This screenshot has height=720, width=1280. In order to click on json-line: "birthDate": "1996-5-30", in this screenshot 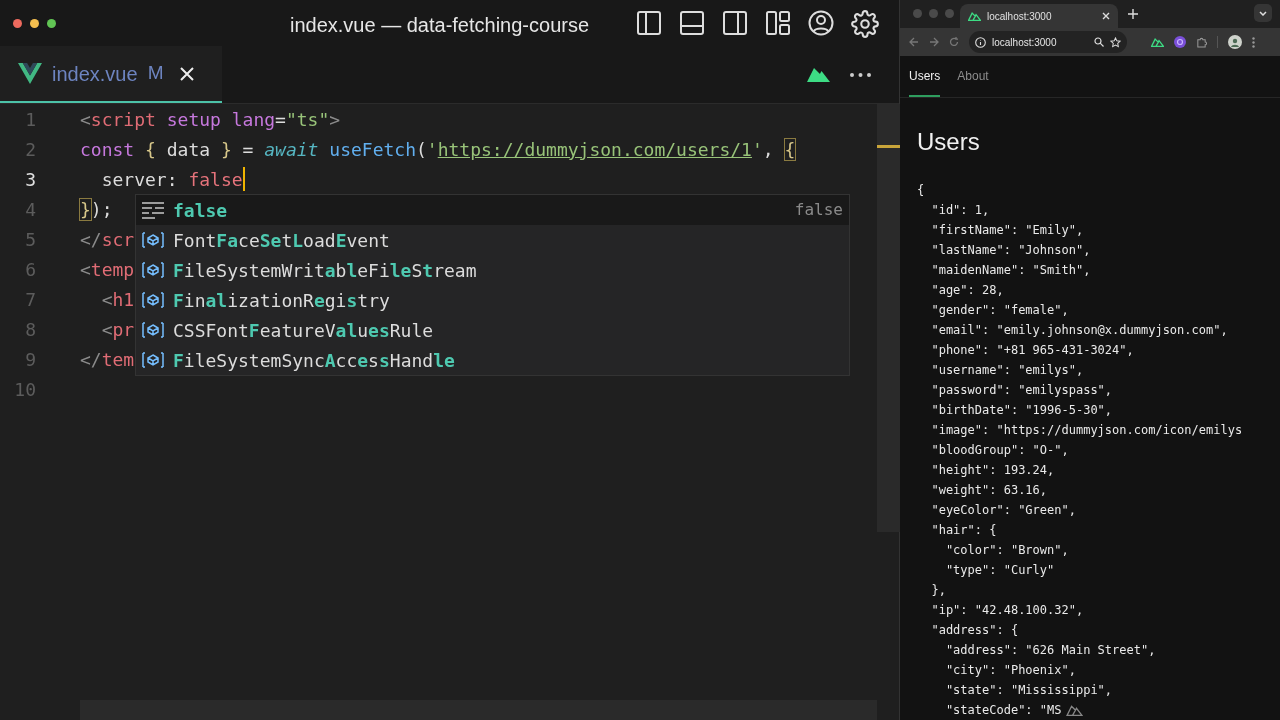, I will do `click(1021, 410)`.